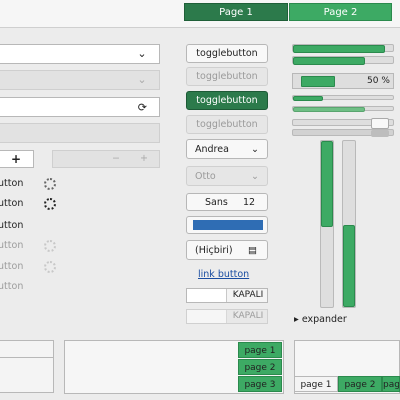 Image resolution: width=400 pixels, height=400 pixels. What do you see at coordinates (216, 202) in the screenshot?
I see `font-name: Sans` at bounding box center [216, 202].